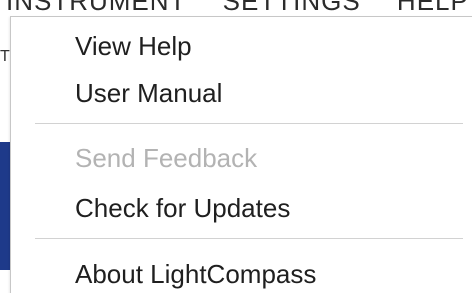  I want to click on menu-item-user-manual: User Manual, so click(148, 93).